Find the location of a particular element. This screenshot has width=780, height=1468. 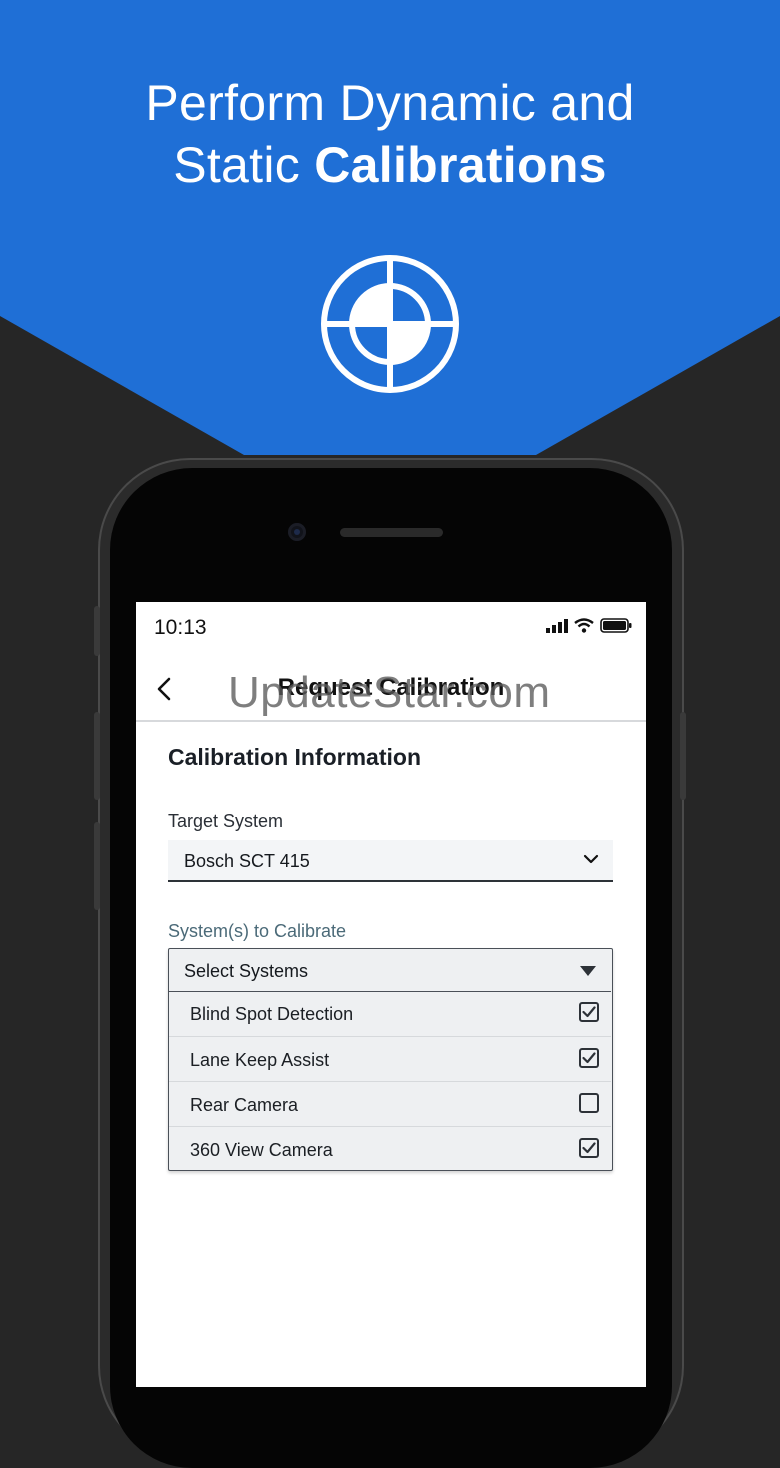

headline-line-1: Perform Dynamic and is located at coordinates (390, 103).